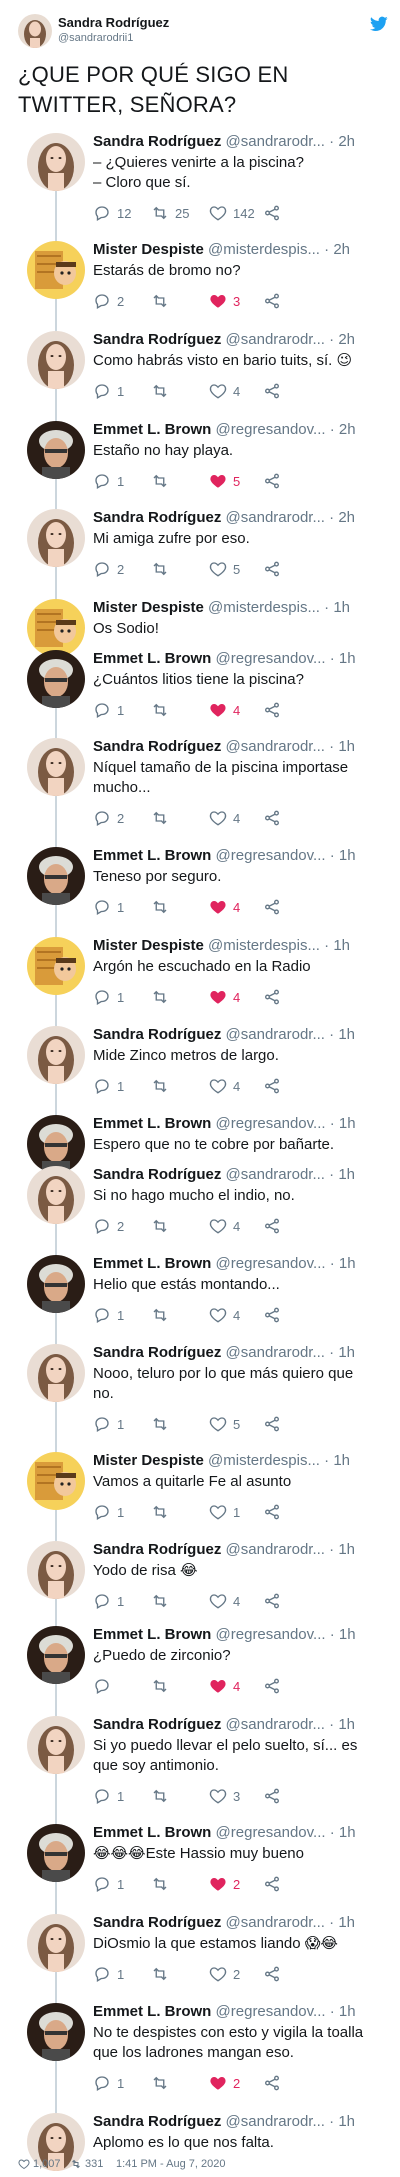  What do you see at coordinates (35, 31) in the screenshot?
I see `author-avatar` at bounding box center [35, 31].